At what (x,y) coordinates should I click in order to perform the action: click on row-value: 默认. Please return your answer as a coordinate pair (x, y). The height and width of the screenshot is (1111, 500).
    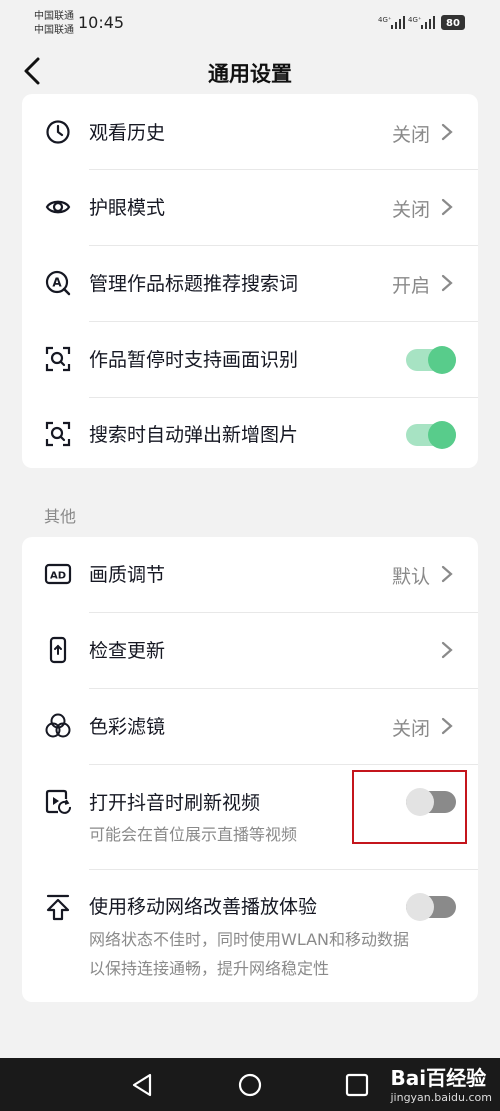
    Looking at the image, I should click on (410, 577).